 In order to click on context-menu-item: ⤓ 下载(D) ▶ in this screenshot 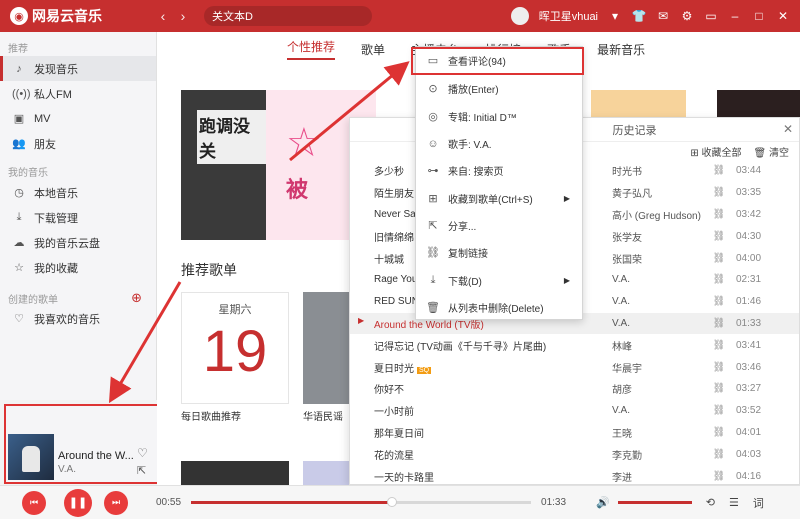, I will do `click(499, 279)`.